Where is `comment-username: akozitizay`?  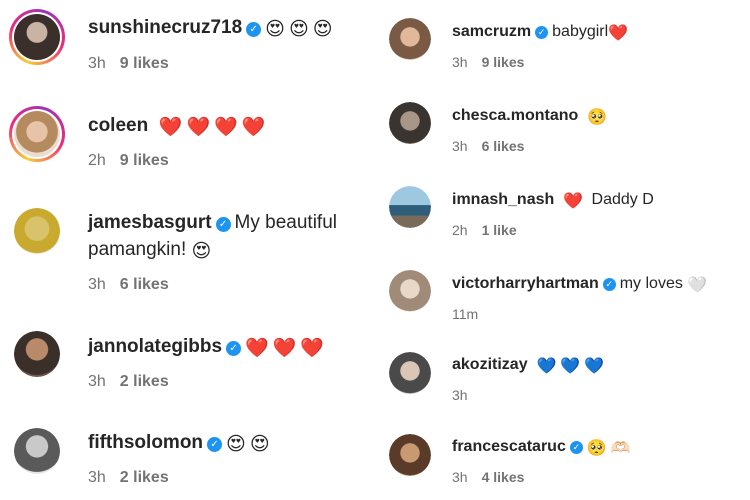 comment-username: akozitizay is located at coordinates (490, 364).